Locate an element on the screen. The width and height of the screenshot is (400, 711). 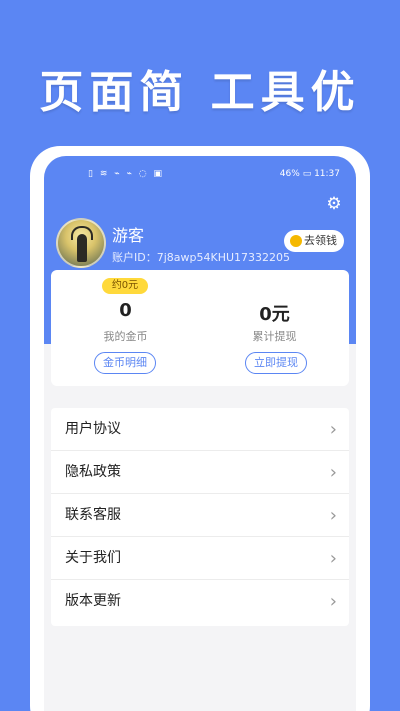
withdraw-now-button: 立即提现 is located at coordinates (276, 363).